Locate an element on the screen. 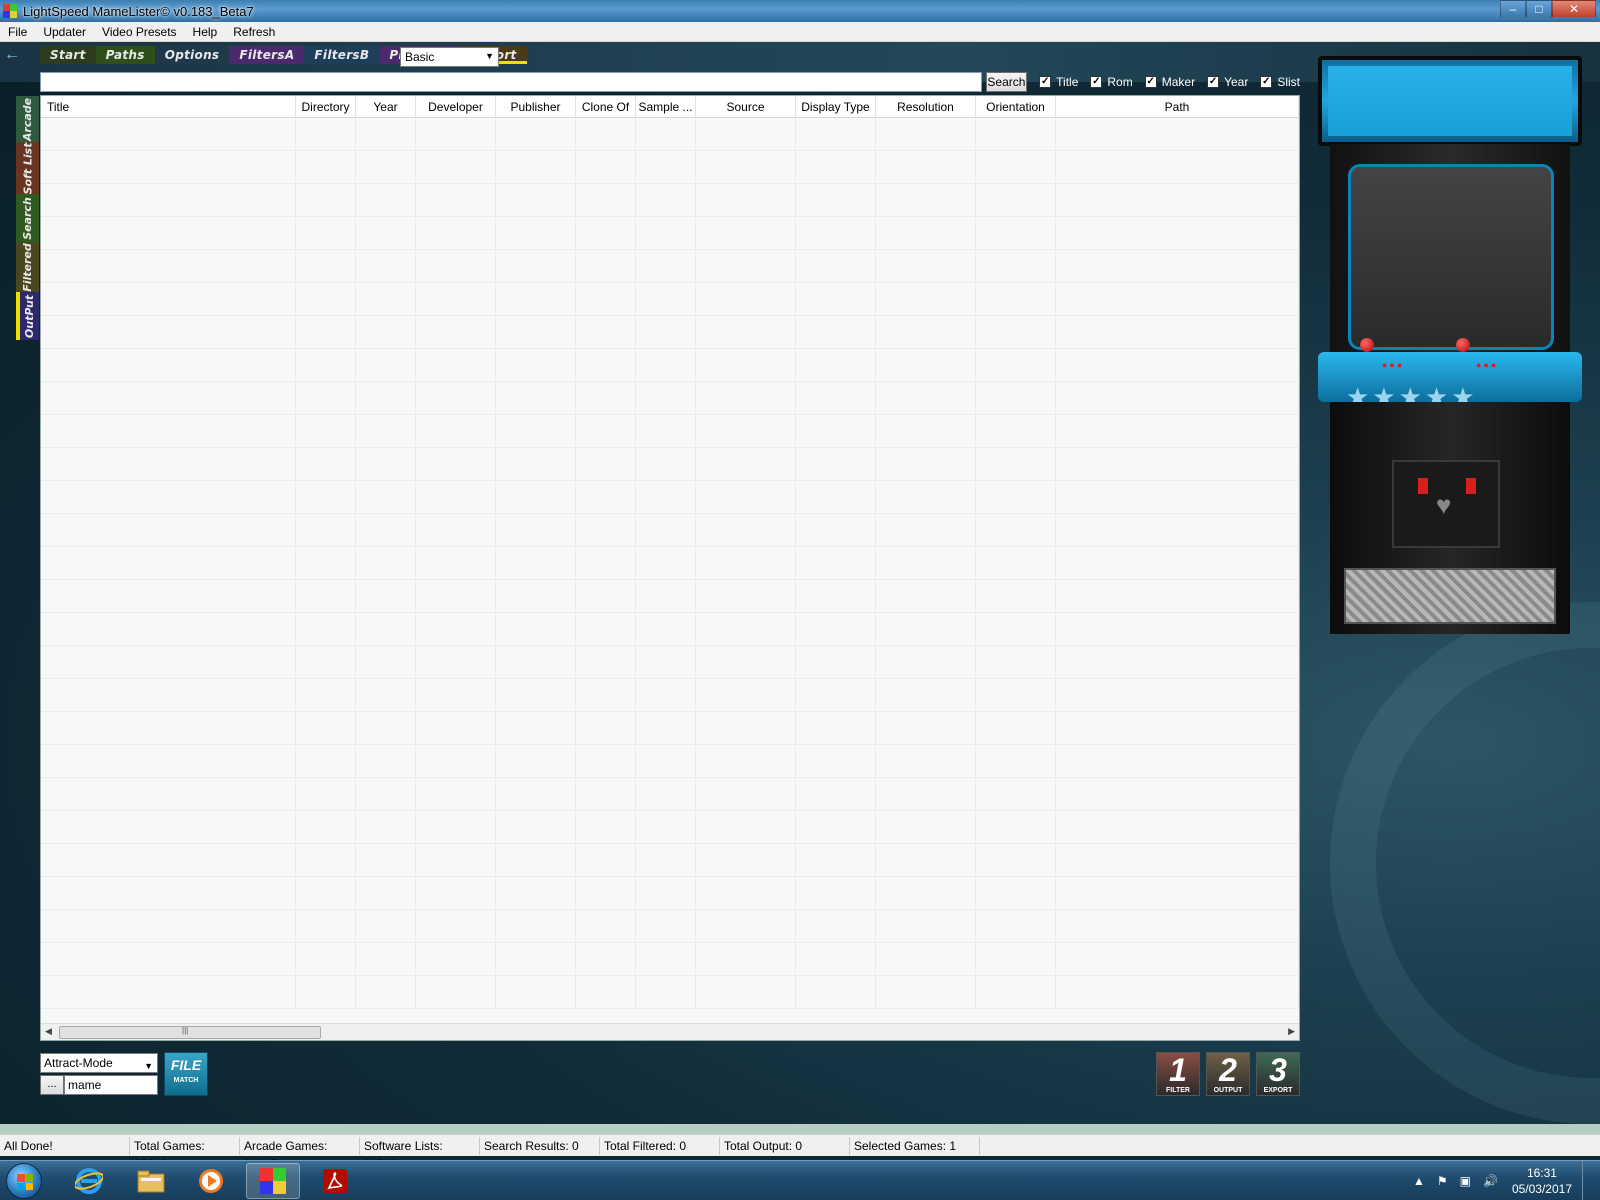 The width and height of the screenshot is (1600, 1200). side-tab-search: Search is located at coordinates (27, 218).